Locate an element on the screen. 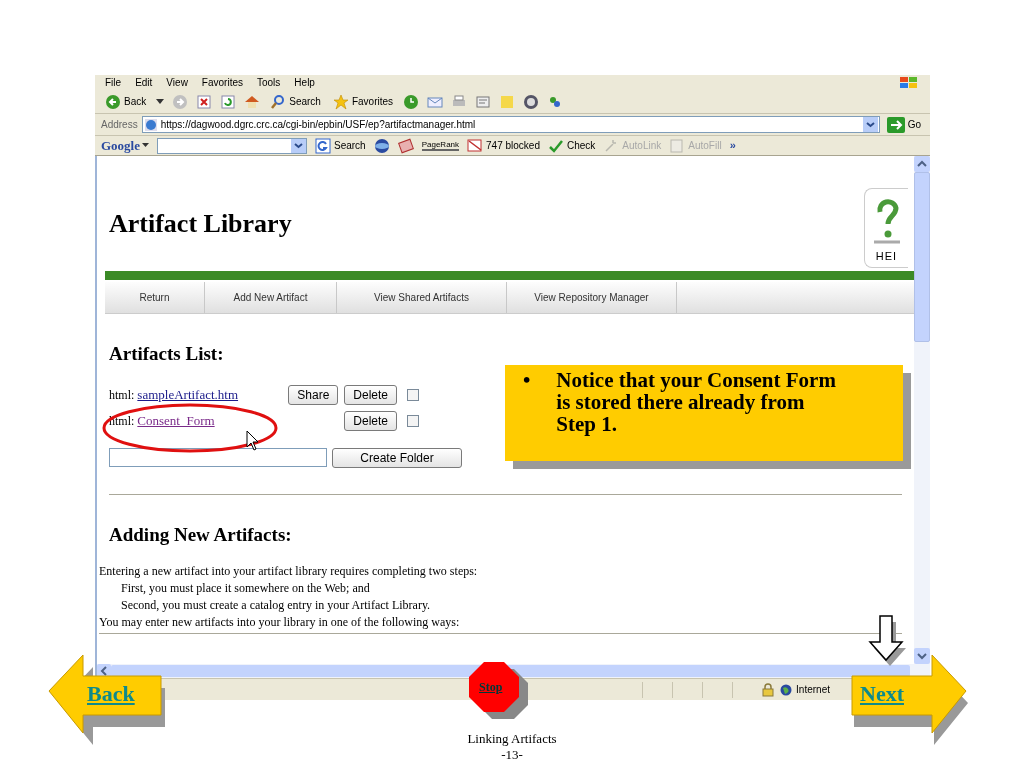 This screenshot has width=1024, height=768. google-g-icon is located at coordinates (323, 145).